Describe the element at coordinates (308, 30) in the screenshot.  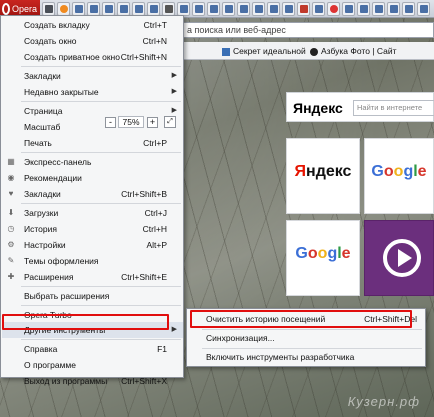
I see `address-bar: а поиска или веб-адрес` at that location.